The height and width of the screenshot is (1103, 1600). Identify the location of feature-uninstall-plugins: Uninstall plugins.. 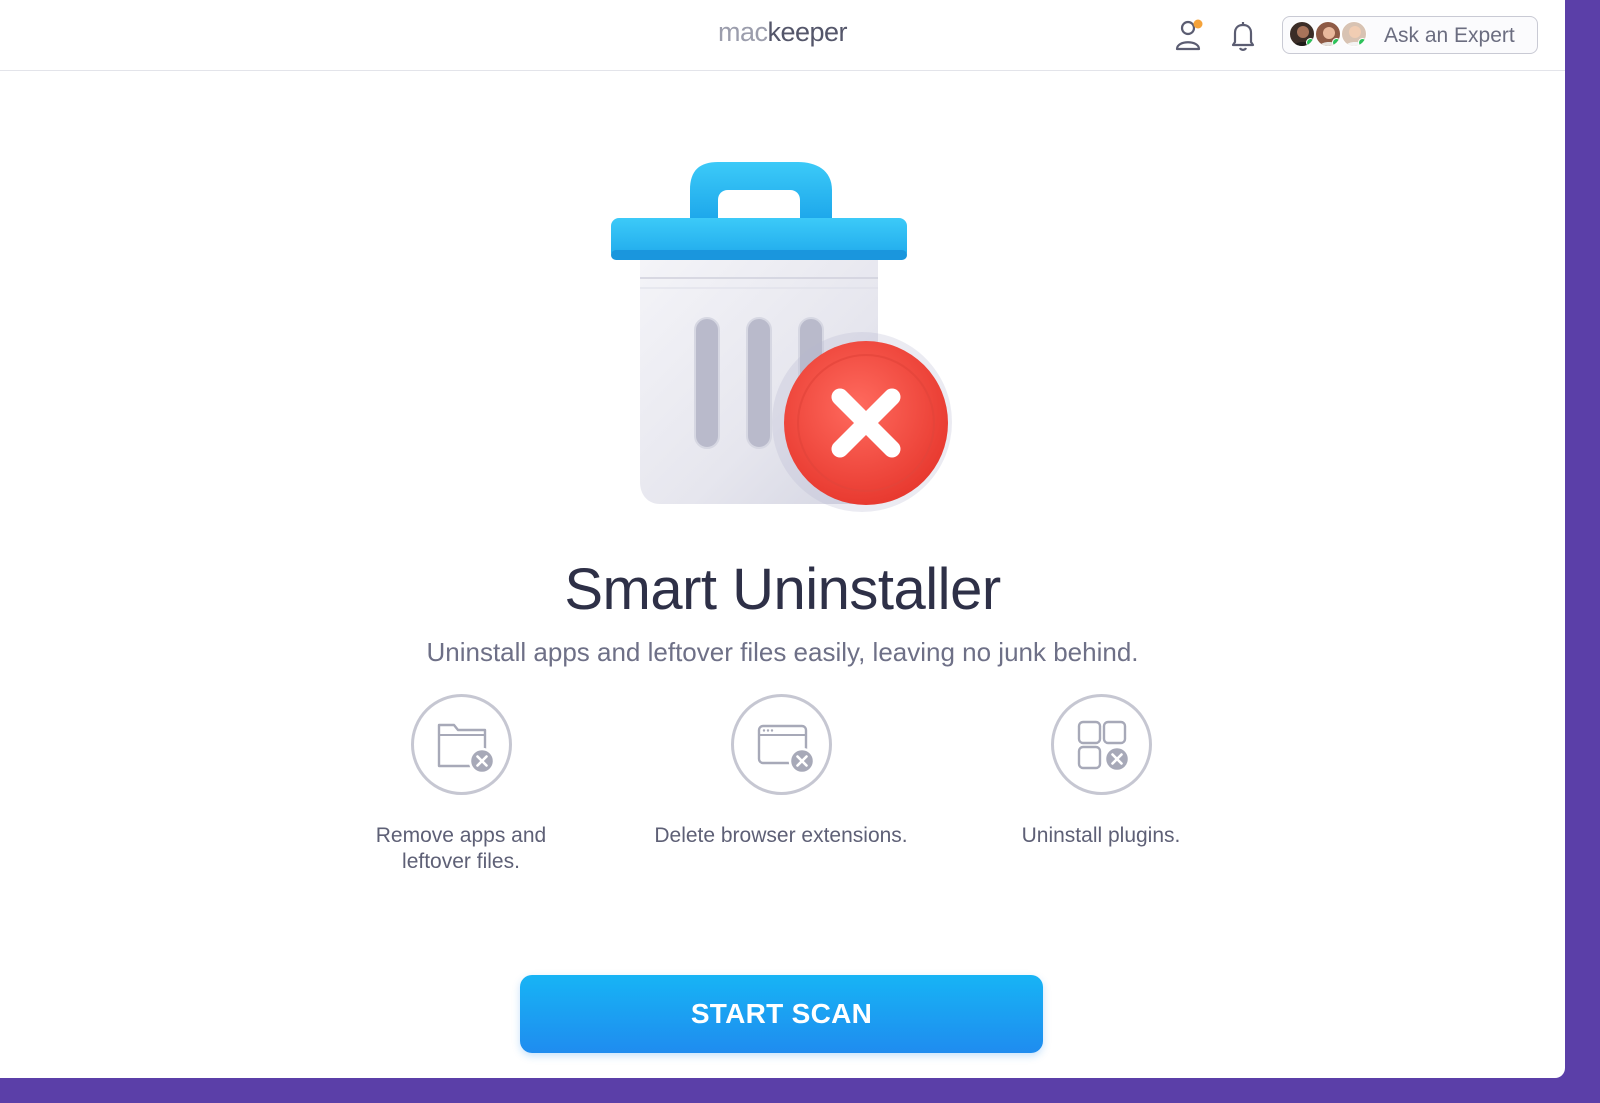
(1101, 771).